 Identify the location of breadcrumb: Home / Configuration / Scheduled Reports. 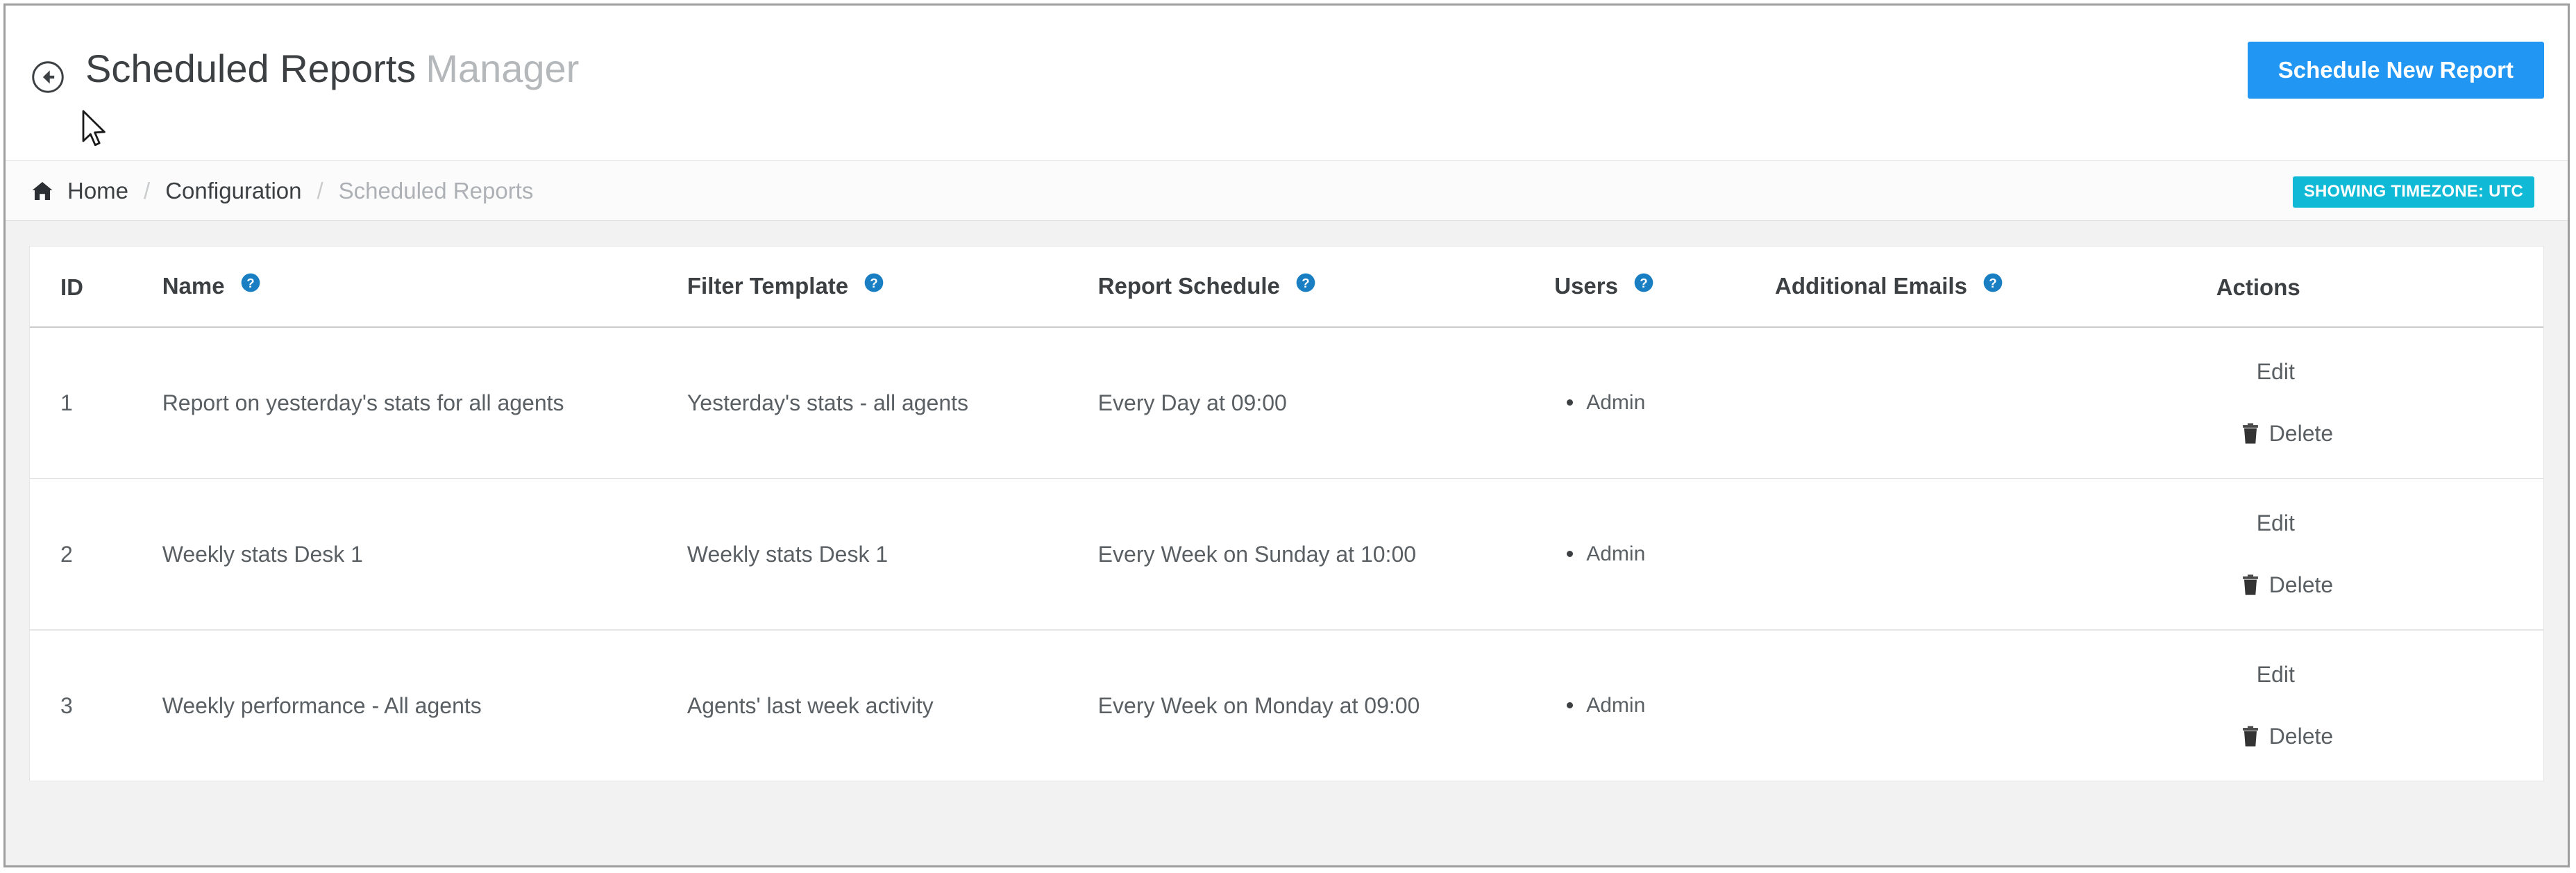
(282, 190).